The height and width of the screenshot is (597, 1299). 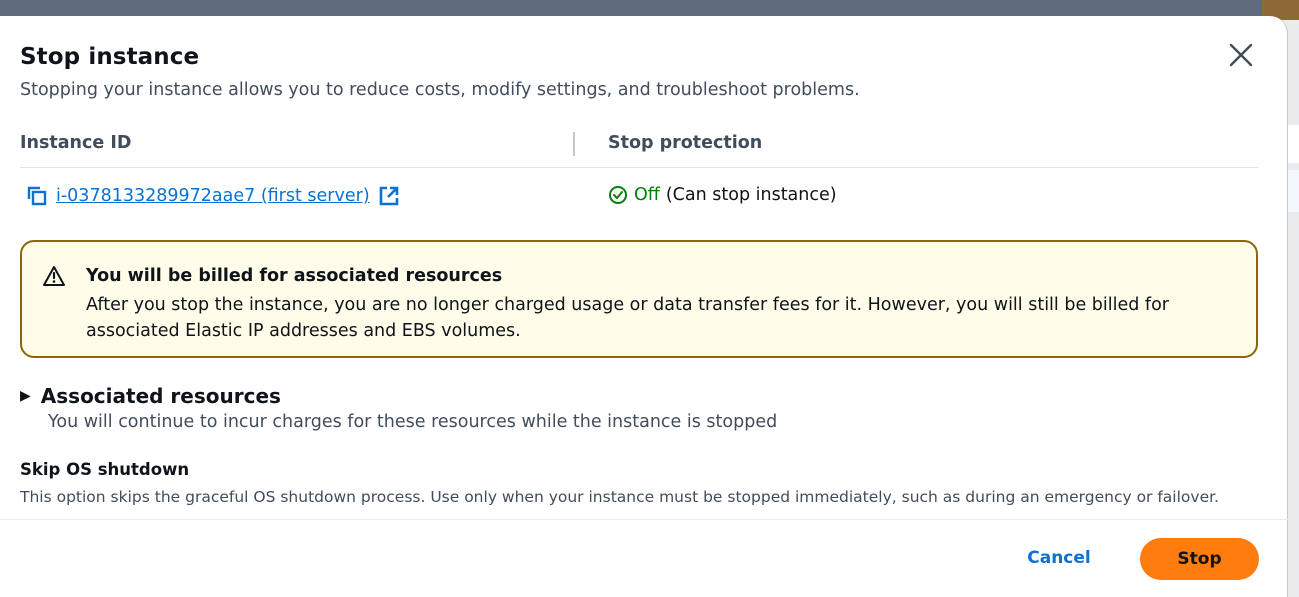 I want to click on warning-icon, so click(x=54, y=276).